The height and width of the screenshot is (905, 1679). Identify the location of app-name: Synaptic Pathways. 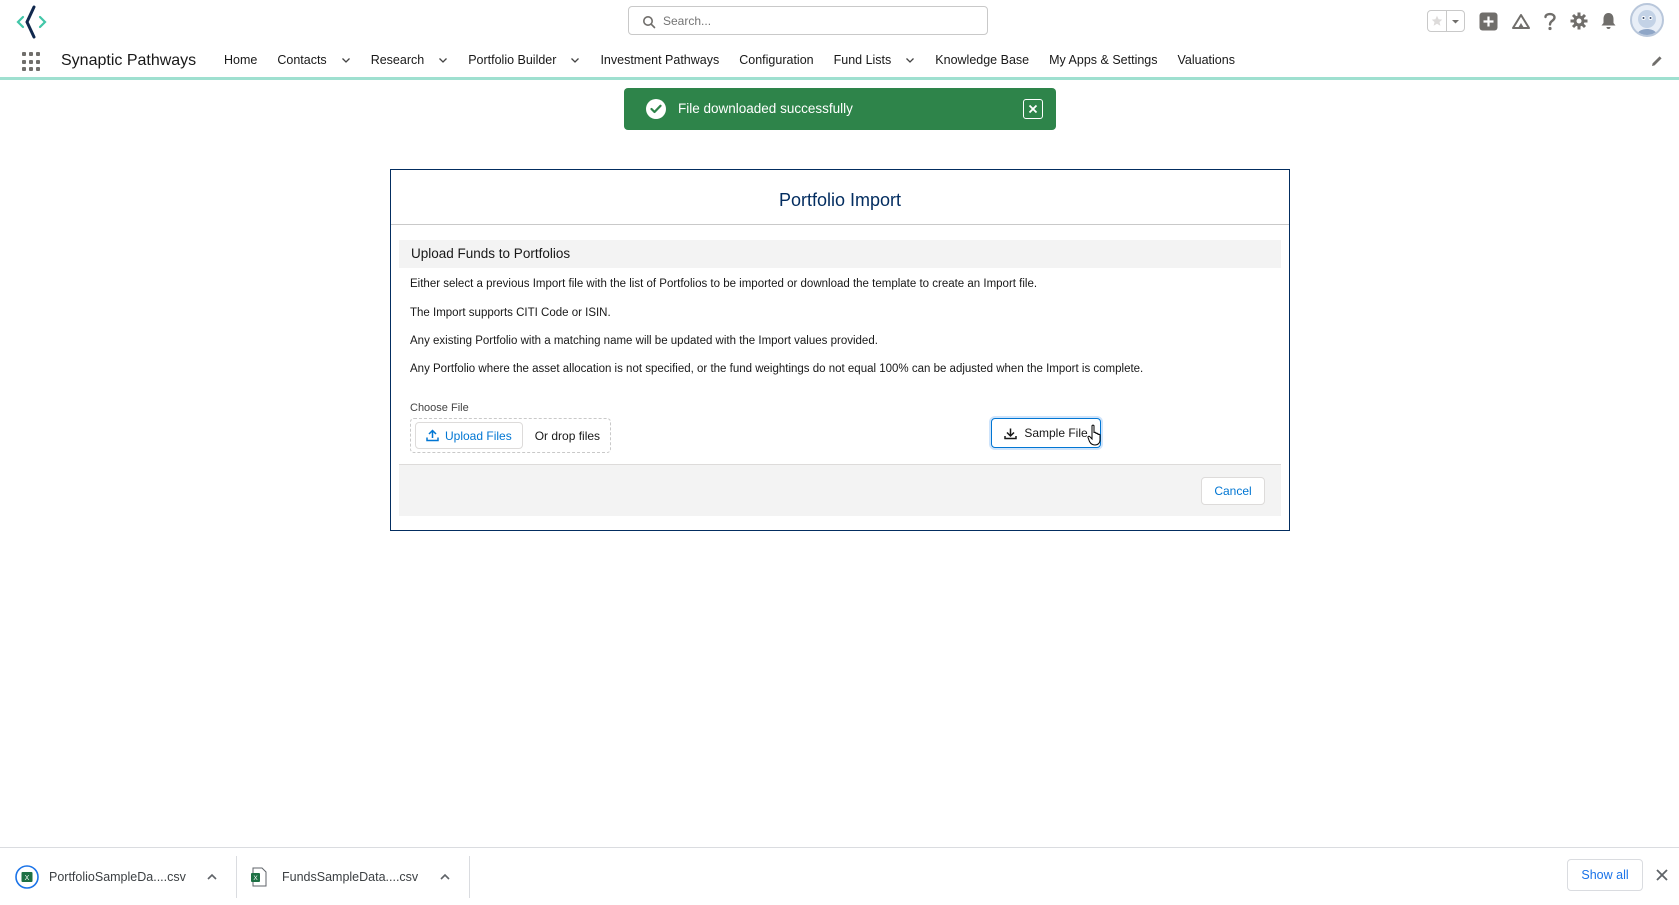
(129, 60).